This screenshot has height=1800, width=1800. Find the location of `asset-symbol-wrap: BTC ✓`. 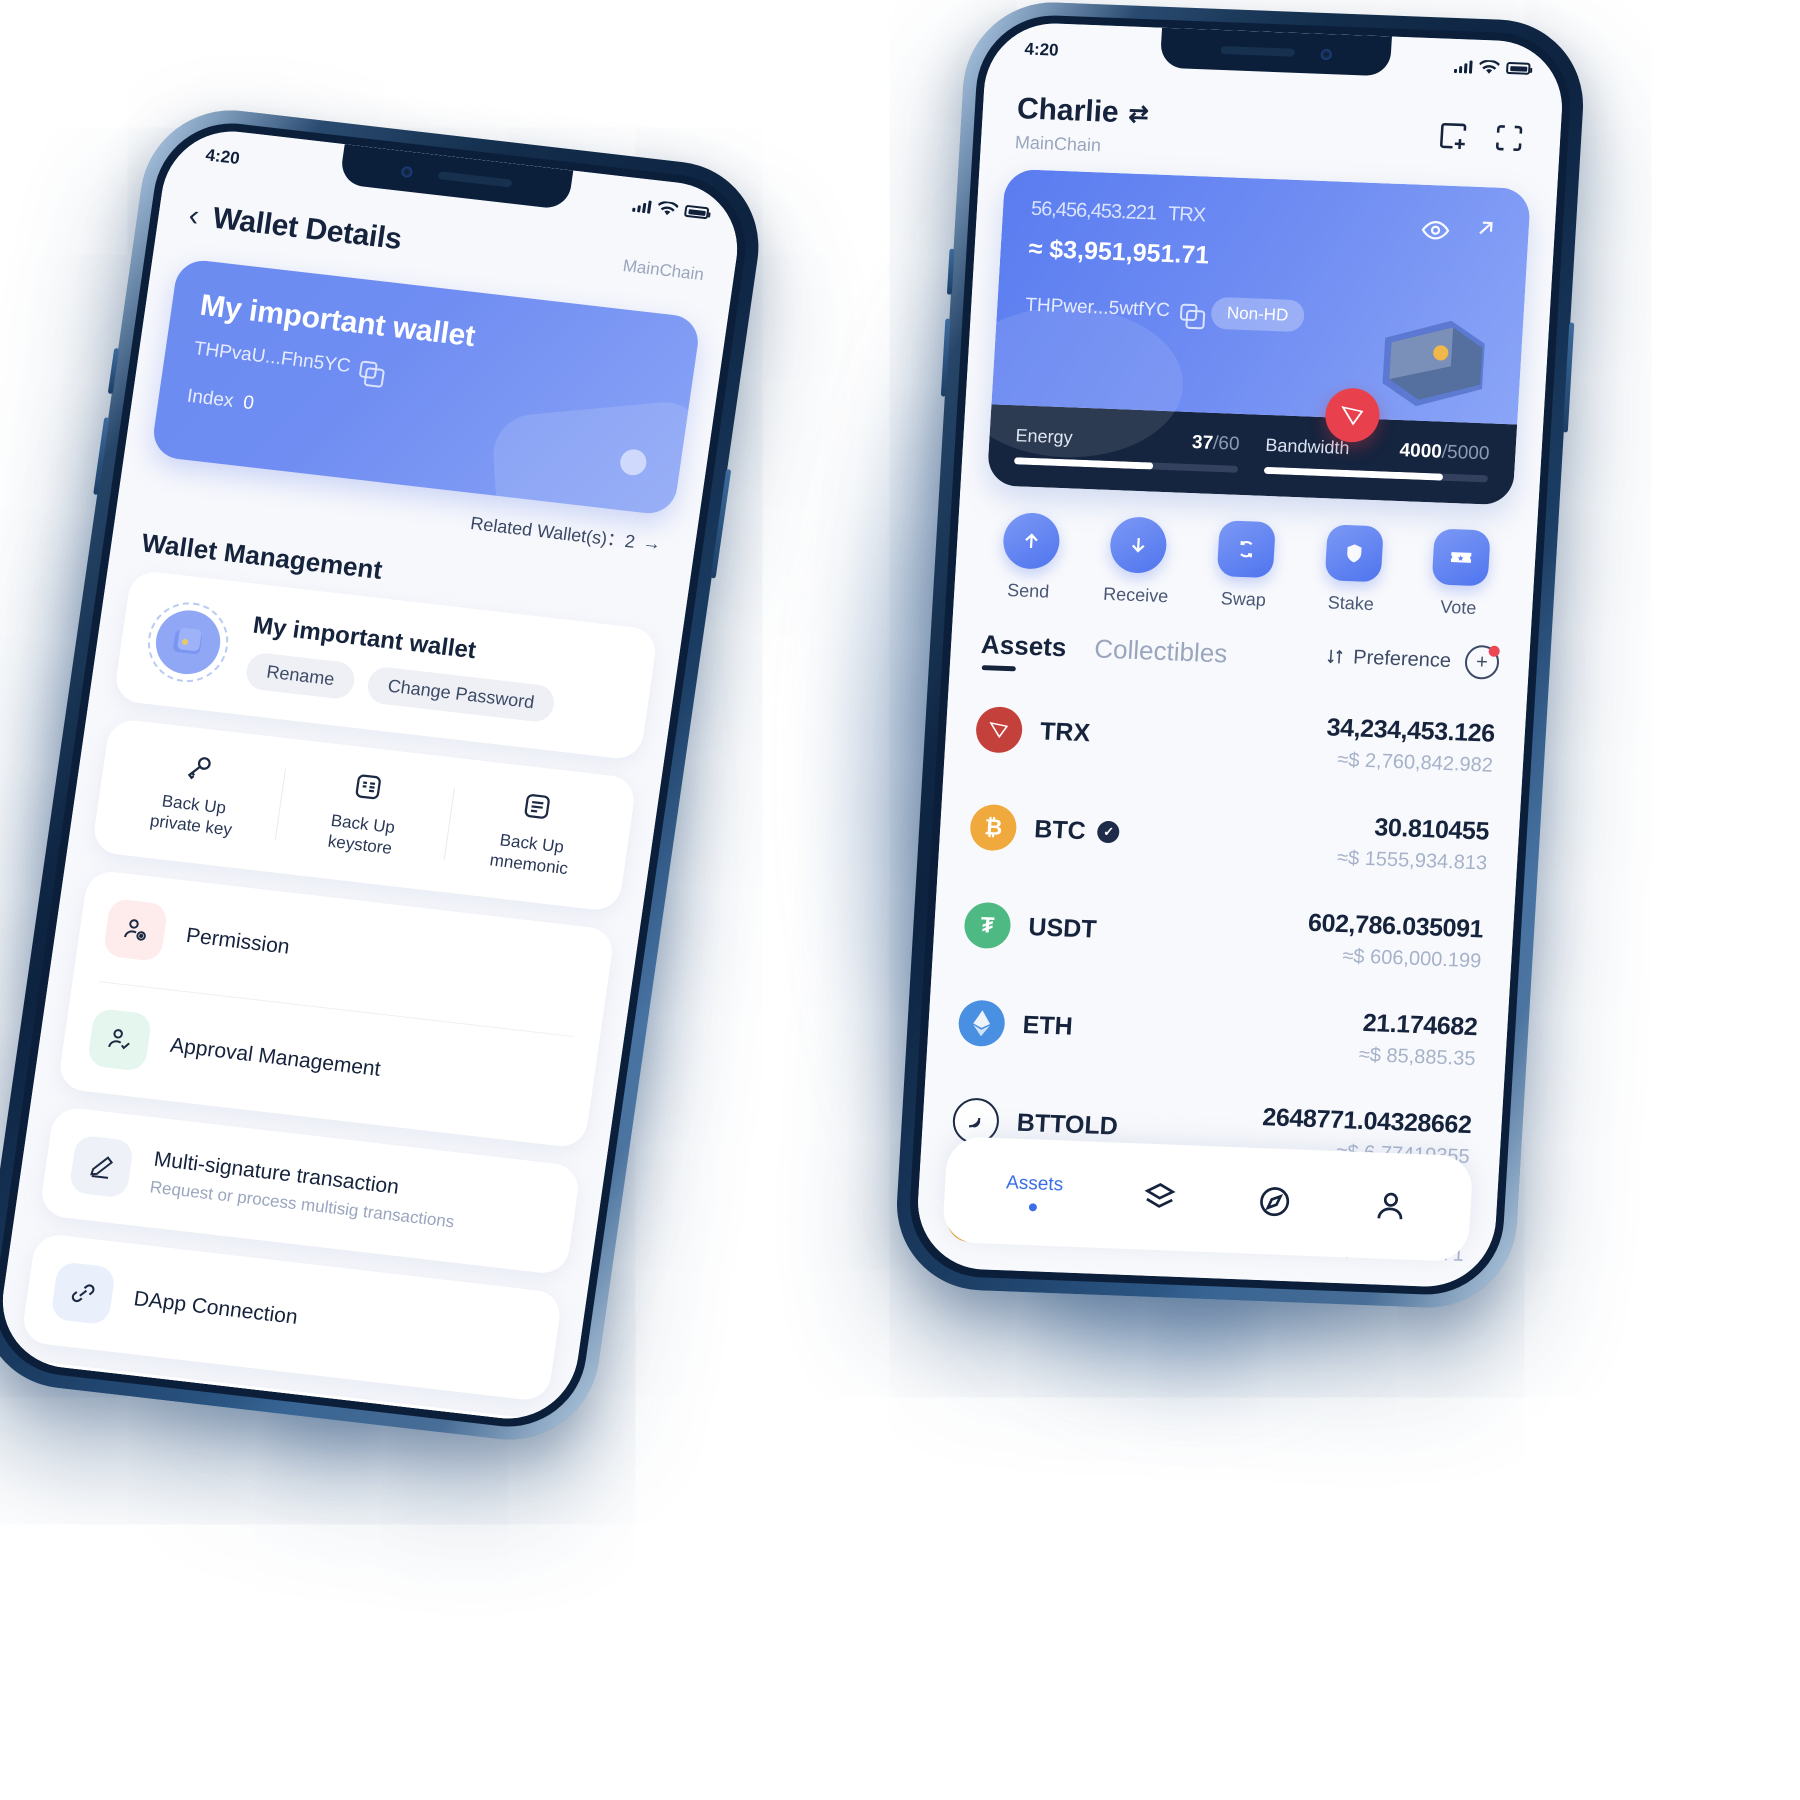

asset-symbol-wrap: BTC ✓ is located at coordinates (1077, 831).